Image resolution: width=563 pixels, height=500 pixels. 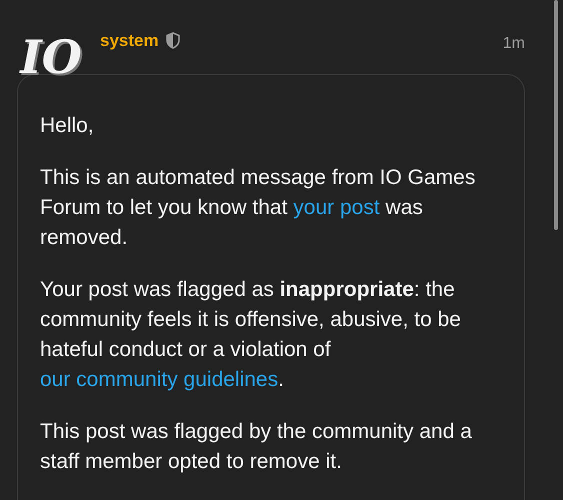 What do you see at coordinates (129, 41) in the screenshot?
I see `username: system` at bounding box center [129, 41].